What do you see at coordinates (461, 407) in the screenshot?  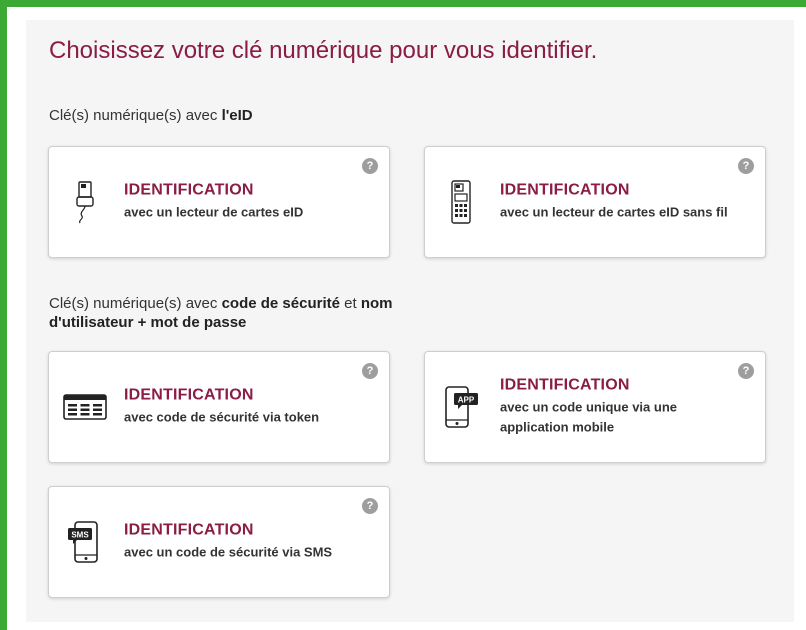 I see `mobile-app-icon: APP` at bounding box center [461, 407].